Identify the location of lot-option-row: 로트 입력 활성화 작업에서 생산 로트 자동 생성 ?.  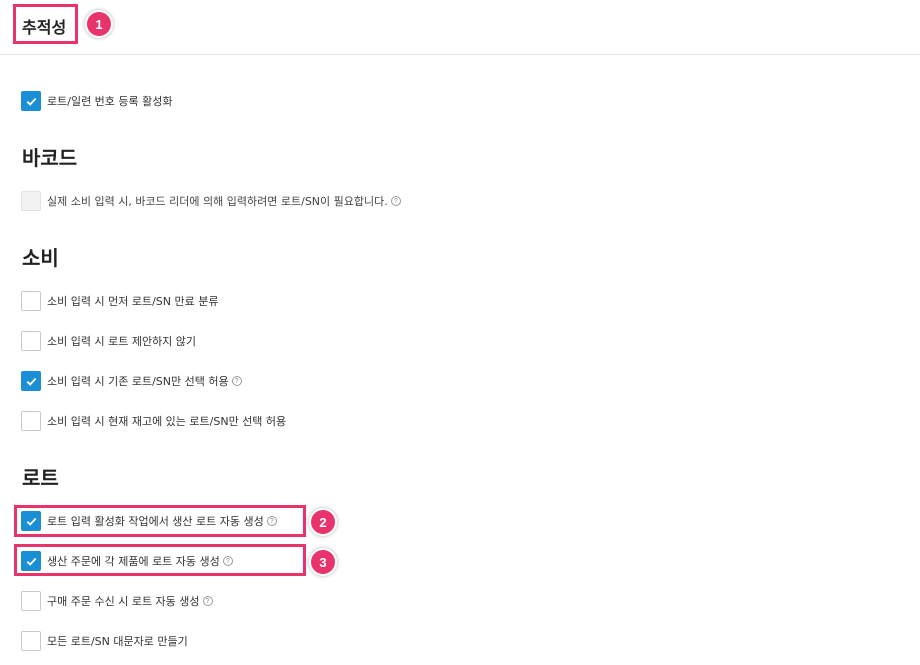
(149, 521).